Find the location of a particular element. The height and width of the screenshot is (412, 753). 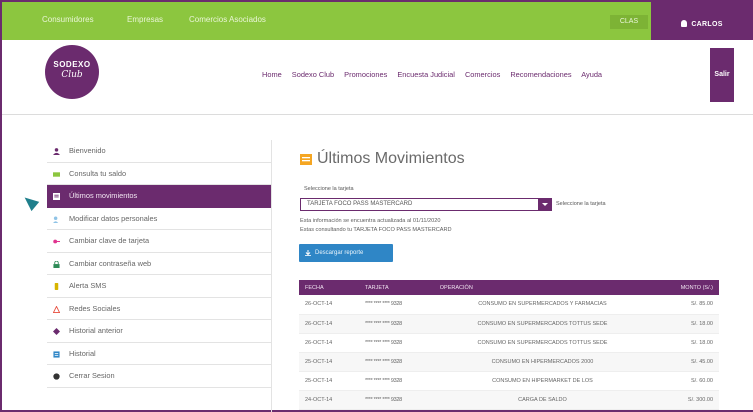

top-link-comercios: Comercios Asociados is located at coordinates (227, 19).